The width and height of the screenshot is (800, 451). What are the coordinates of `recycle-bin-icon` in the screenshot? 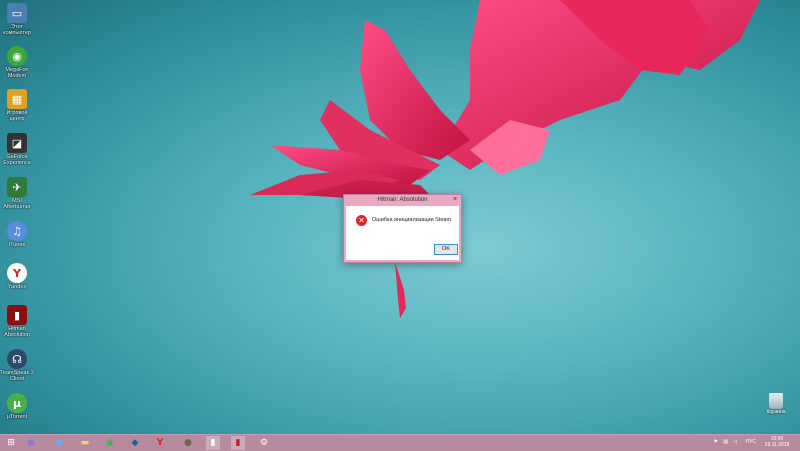 It's located at (776, 401).